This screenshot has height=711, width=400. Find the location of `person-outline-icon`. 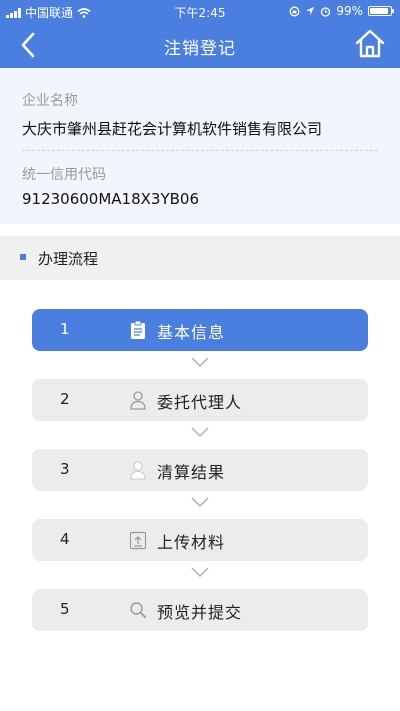

person-outline-icon is located at coordinates (138, 400).